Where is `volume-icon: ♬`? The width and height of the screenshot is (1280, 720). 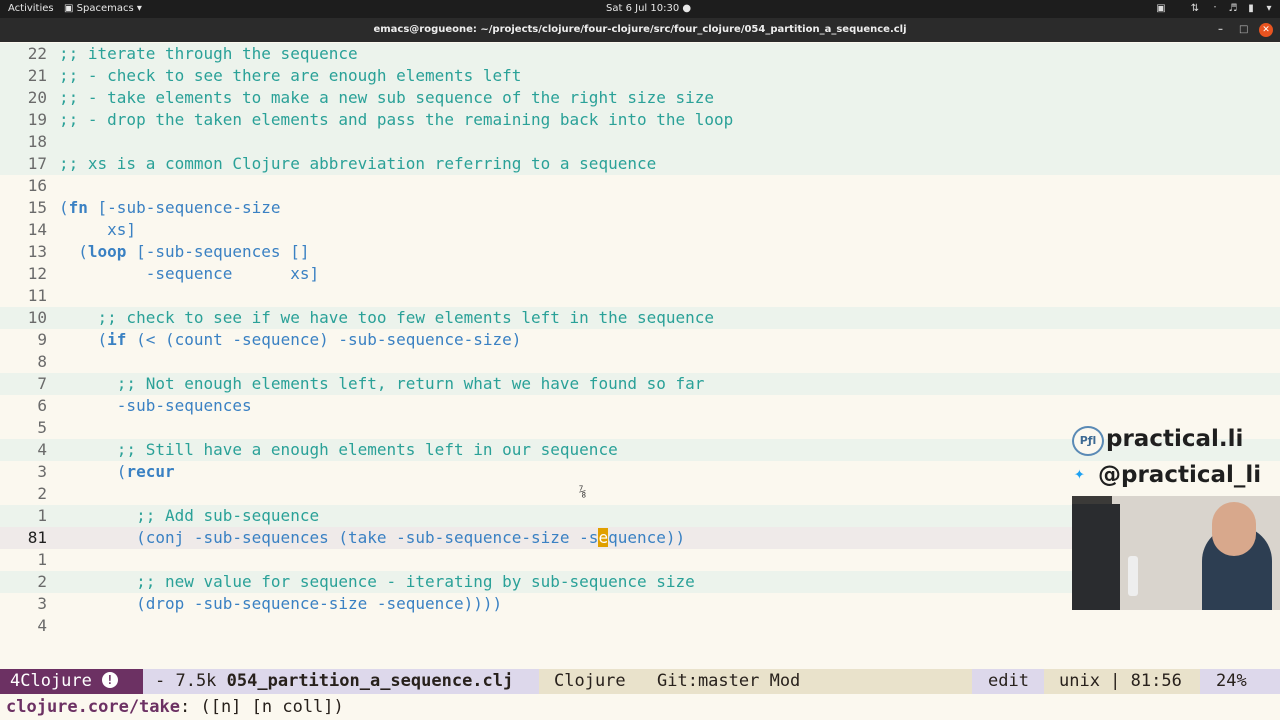
volume-icon: ♬ is located at coordinates (1233, 8).